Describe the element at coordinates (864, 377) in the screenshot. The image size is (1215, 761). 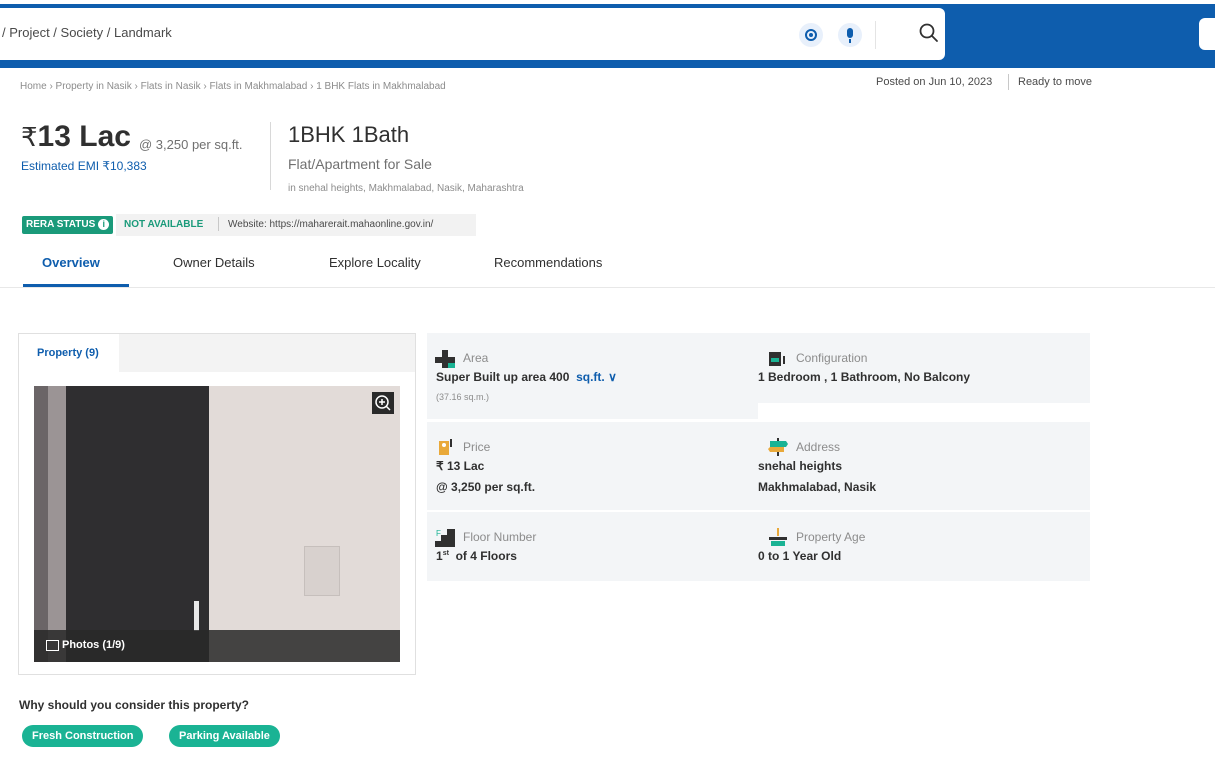
I see `configuration-value: 1 Bedroom , 1 Bathroom, No Balcony` at that location.